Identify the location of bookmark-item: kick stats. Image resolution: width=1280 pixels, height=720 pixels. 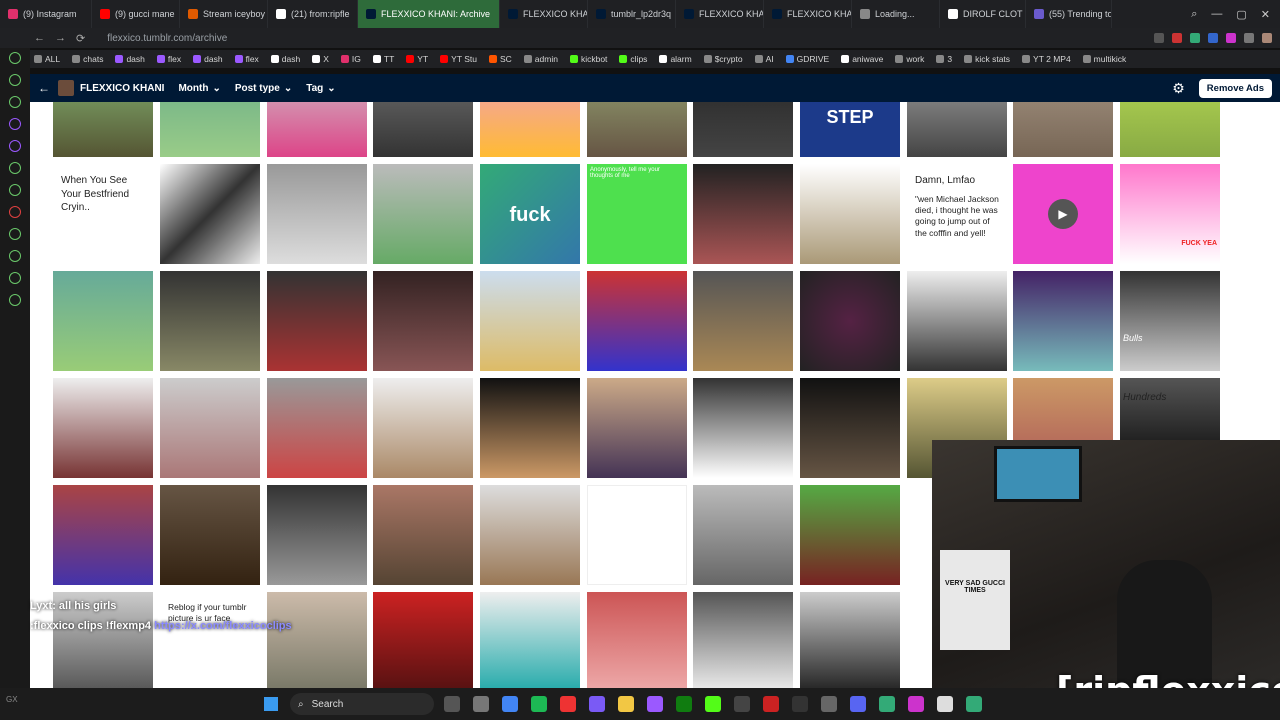
(987, 59).